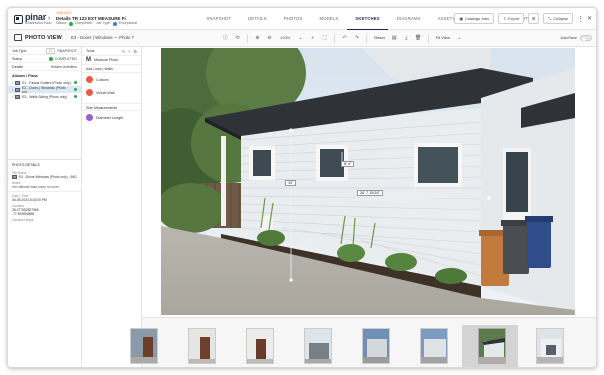  I want to click on album-label: E3 - Walls Siding (Photo only), so click(45, 96).